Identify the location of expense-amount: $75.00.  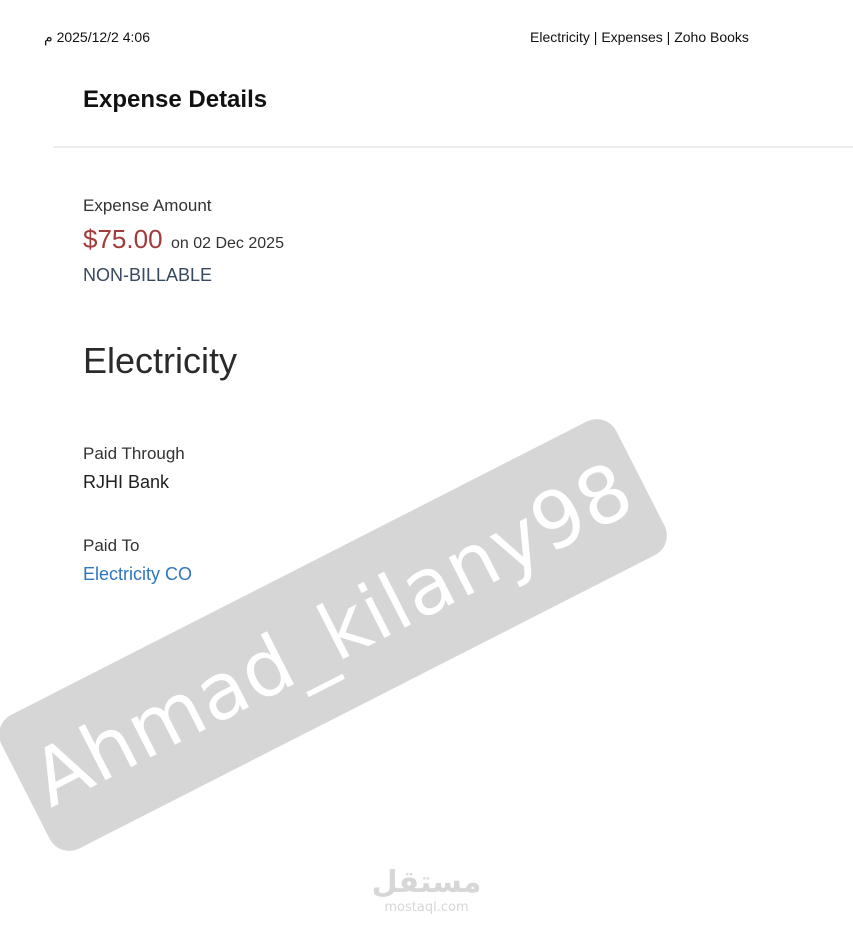
(123, 239).